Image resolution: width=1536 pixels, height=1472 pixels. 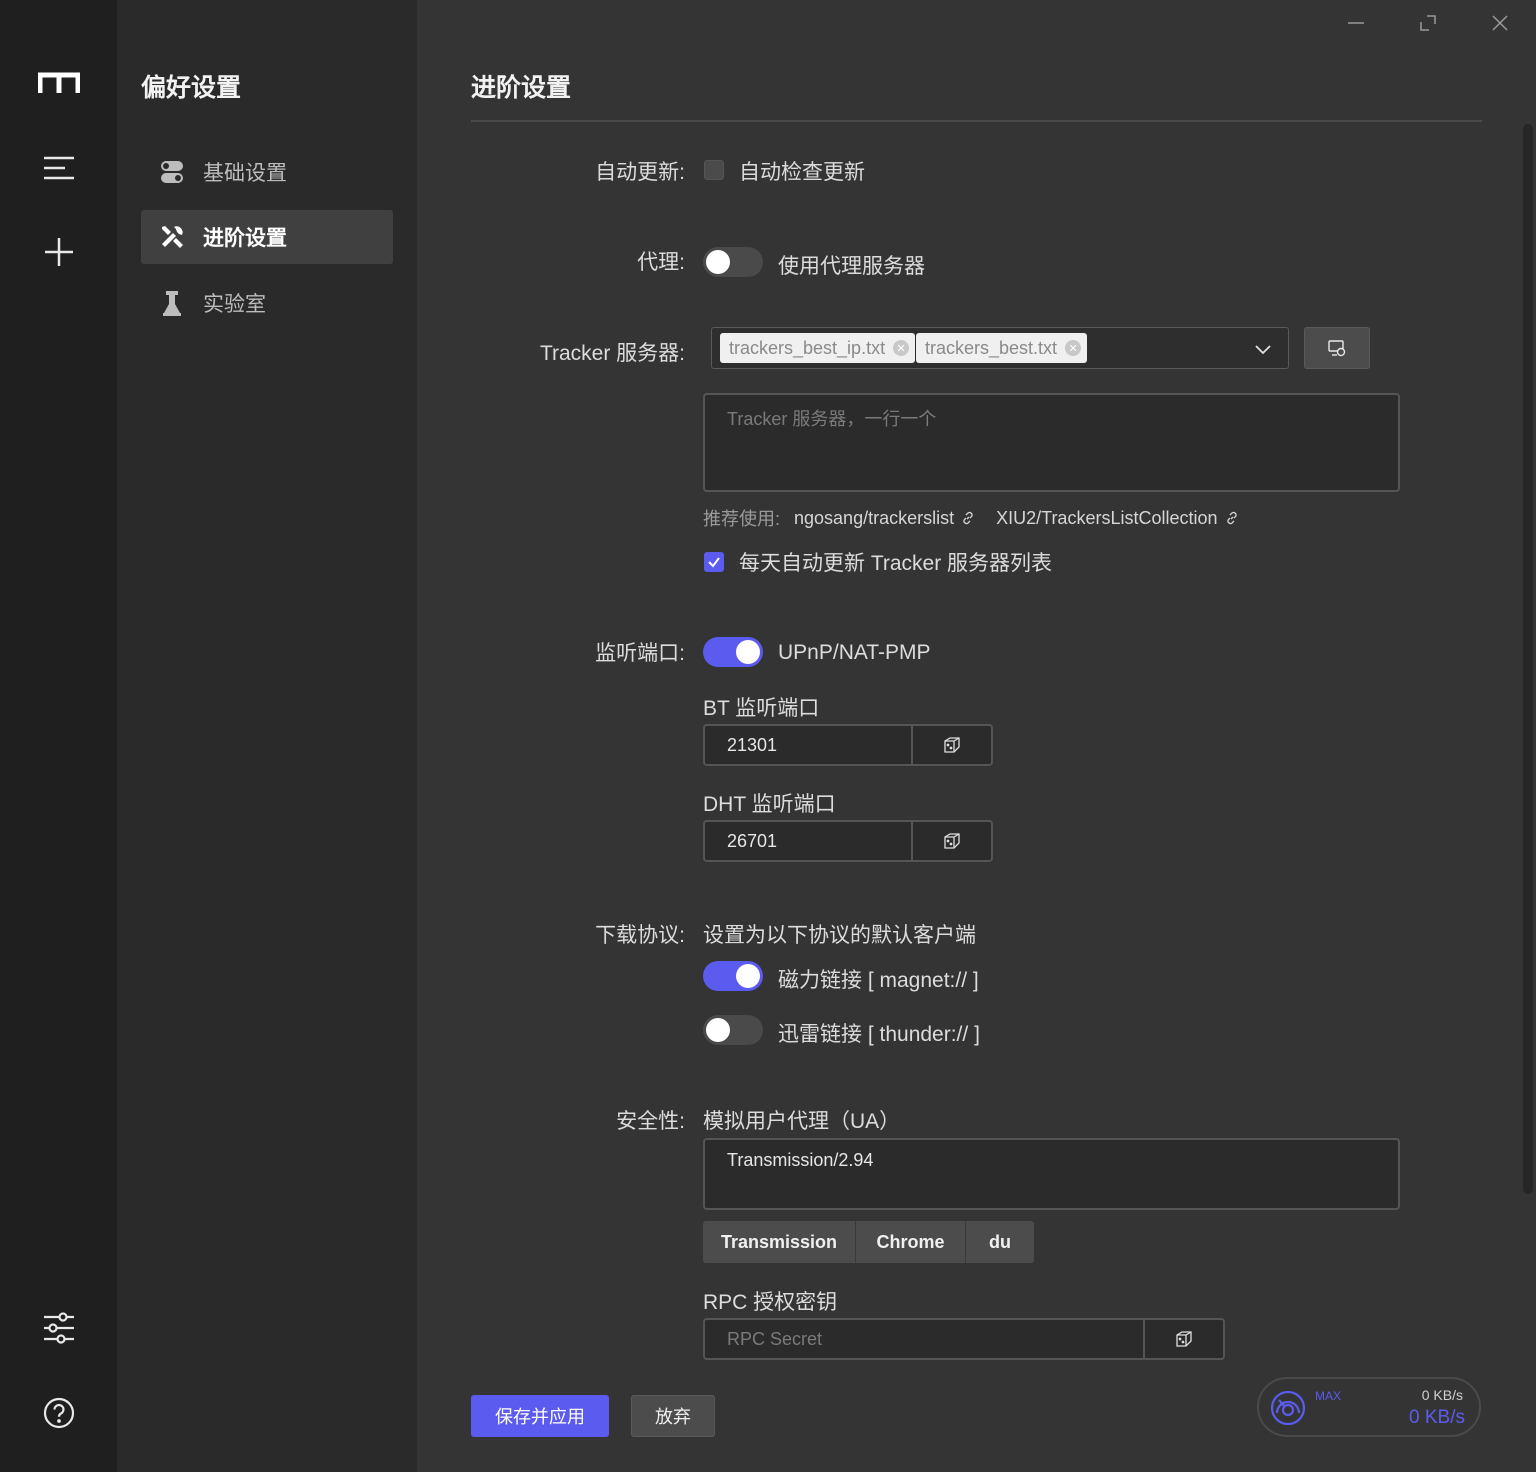 What do you see at coordinates (851, 266) in the screenshot?
I see `proxy-switch-label: 使用代理服务器` at bounding box center [851, 266].